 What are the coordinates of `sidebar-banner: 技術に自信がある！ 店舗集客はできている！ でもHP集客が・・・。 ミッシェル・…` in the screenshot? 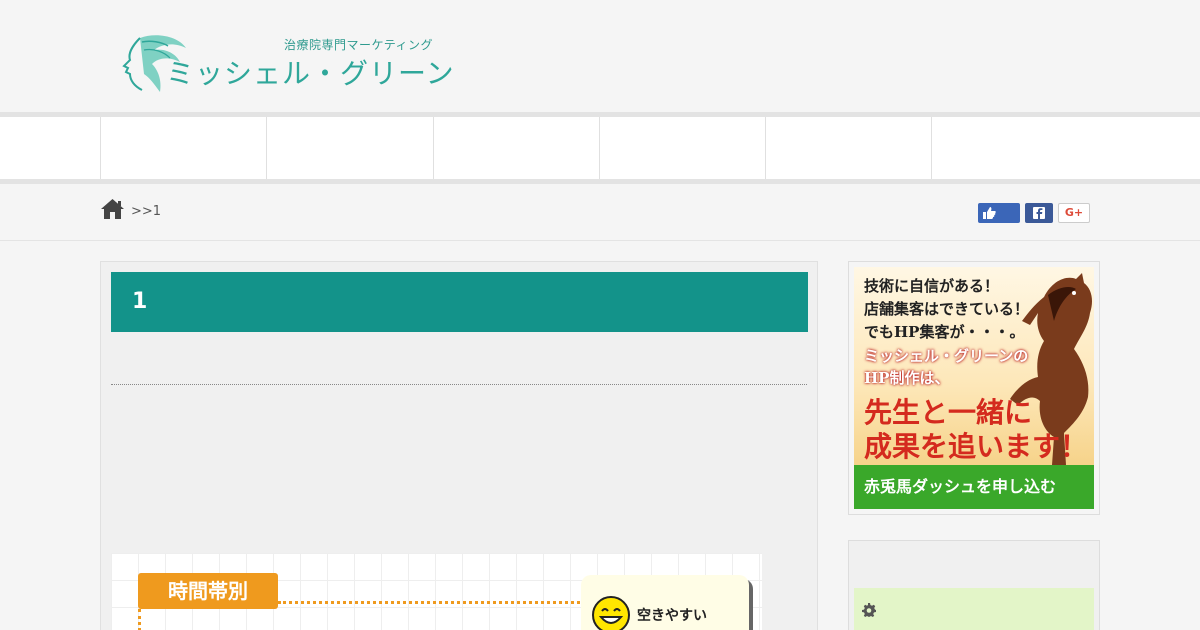 It's located at (974, 388).